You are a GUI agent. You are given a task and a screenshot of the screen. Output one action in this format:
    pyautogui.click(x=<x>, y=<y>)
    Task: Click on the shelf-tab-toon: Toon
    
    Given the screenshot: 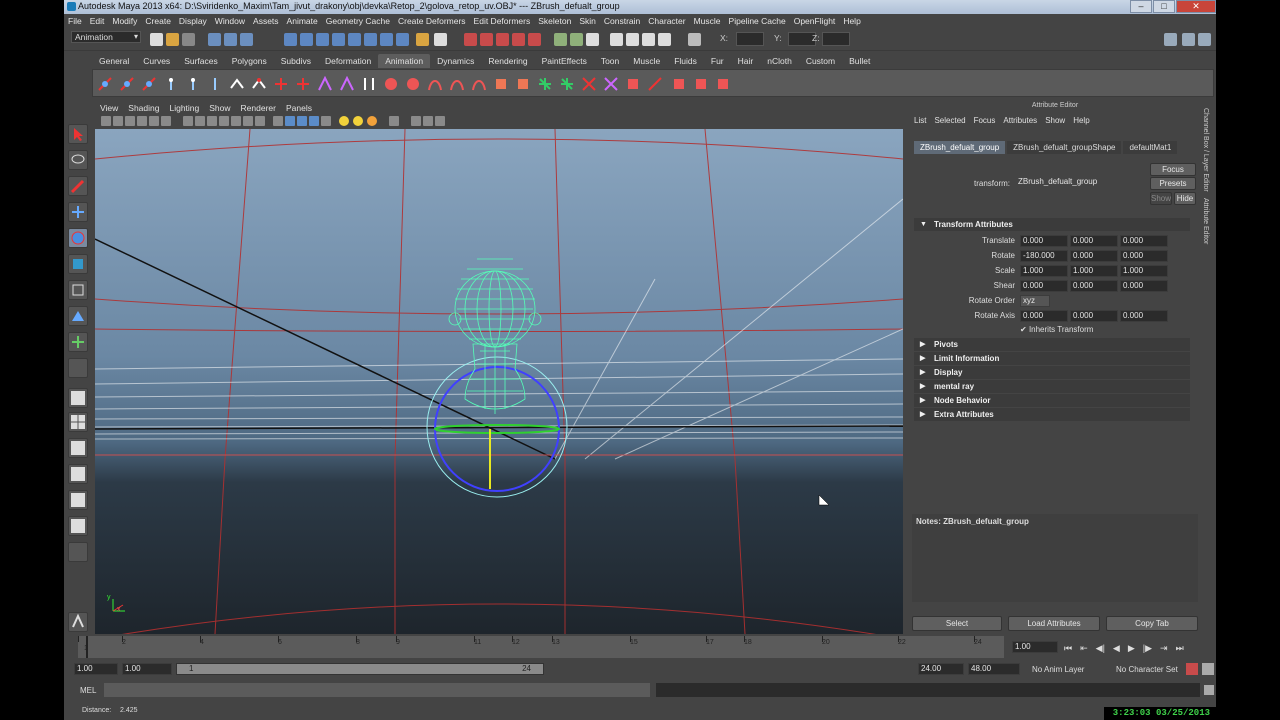 What is the action you would take?
    pyautogui.click(x=610, y=61)
    